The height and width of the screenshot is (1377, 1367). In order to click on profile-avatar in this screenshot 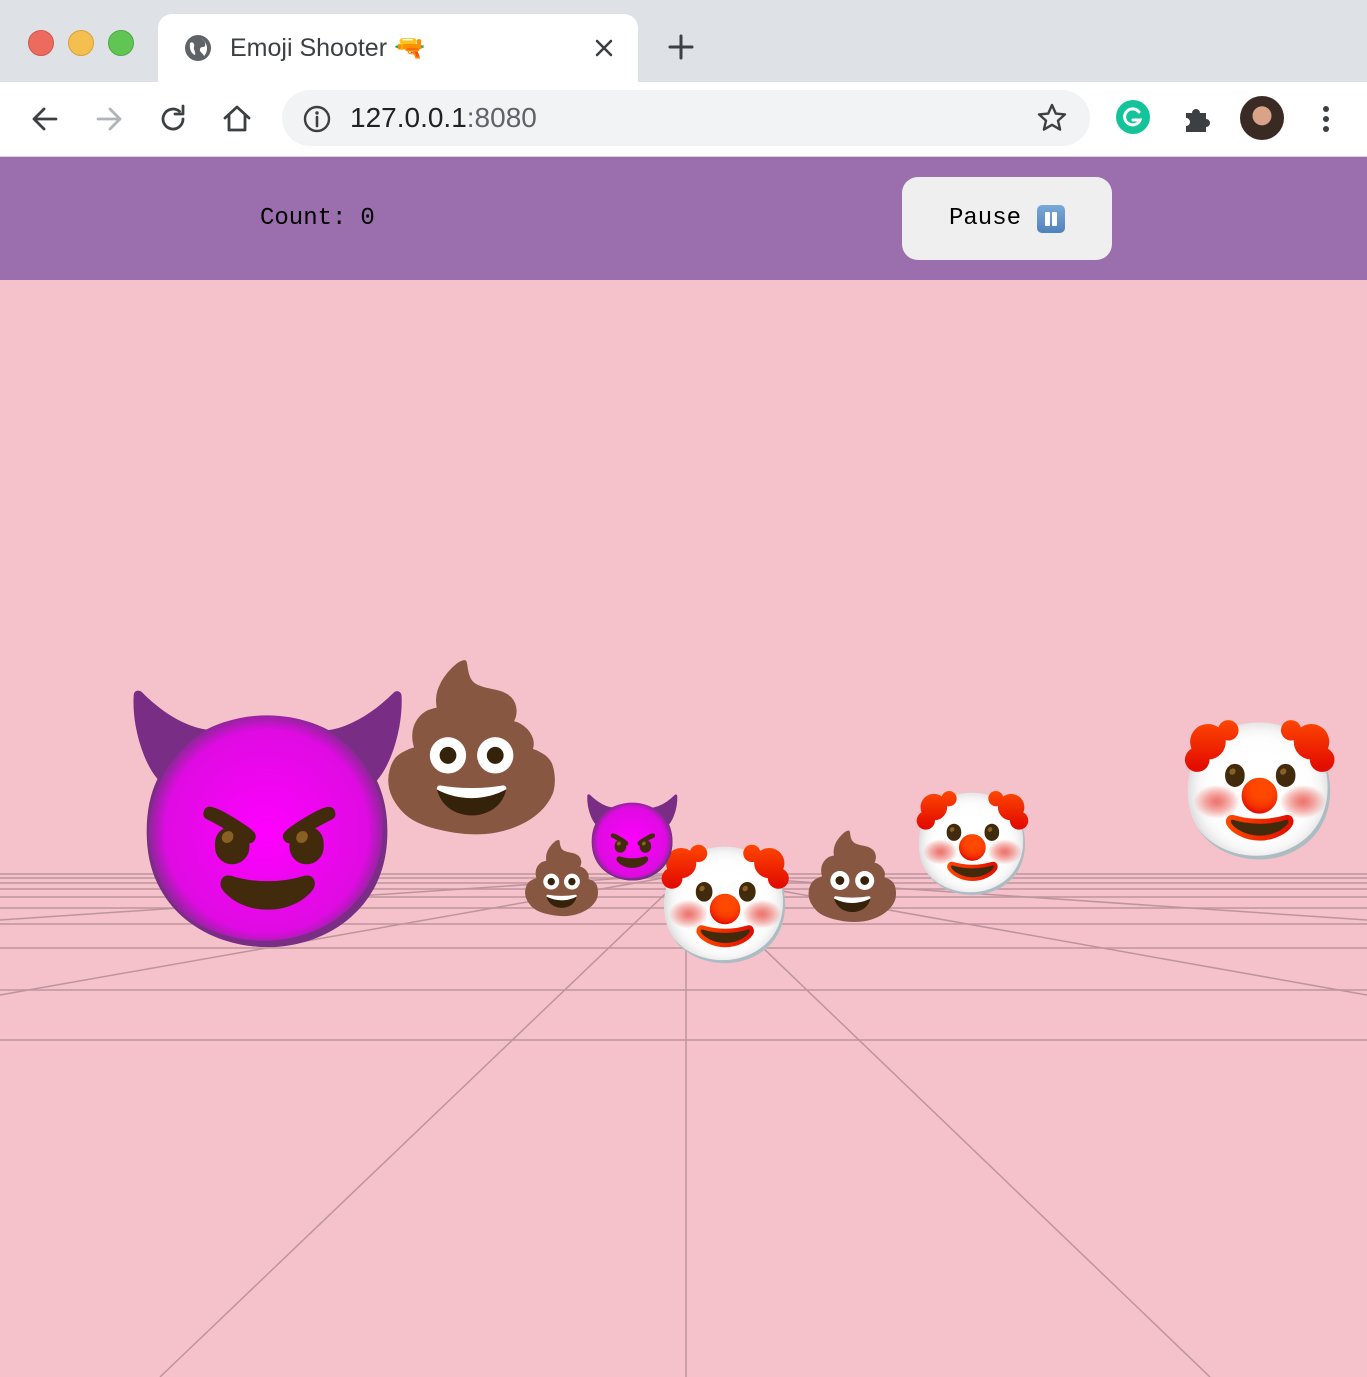, I will do `click(1262, 118)`.